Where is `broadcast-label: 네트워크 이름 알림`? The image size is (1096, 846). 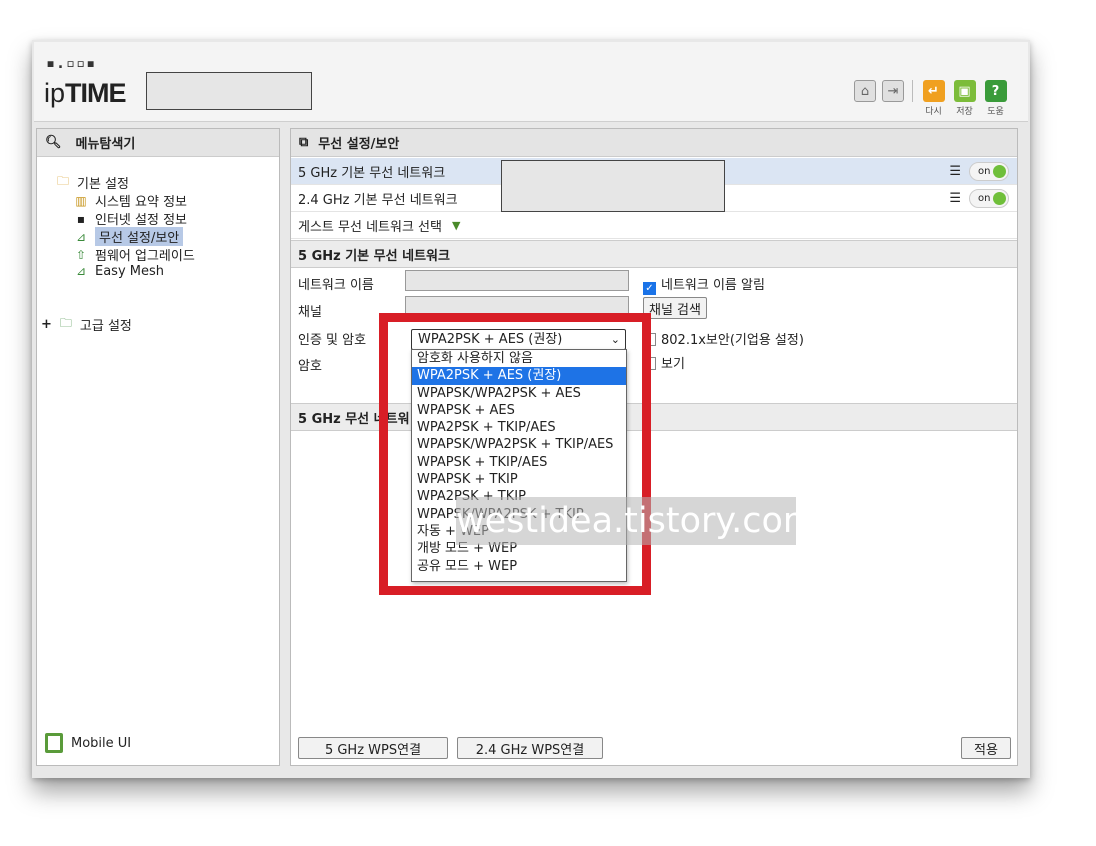 broadcast-label: 네트워크 이름 알림 is located at coordinates (713, 285).